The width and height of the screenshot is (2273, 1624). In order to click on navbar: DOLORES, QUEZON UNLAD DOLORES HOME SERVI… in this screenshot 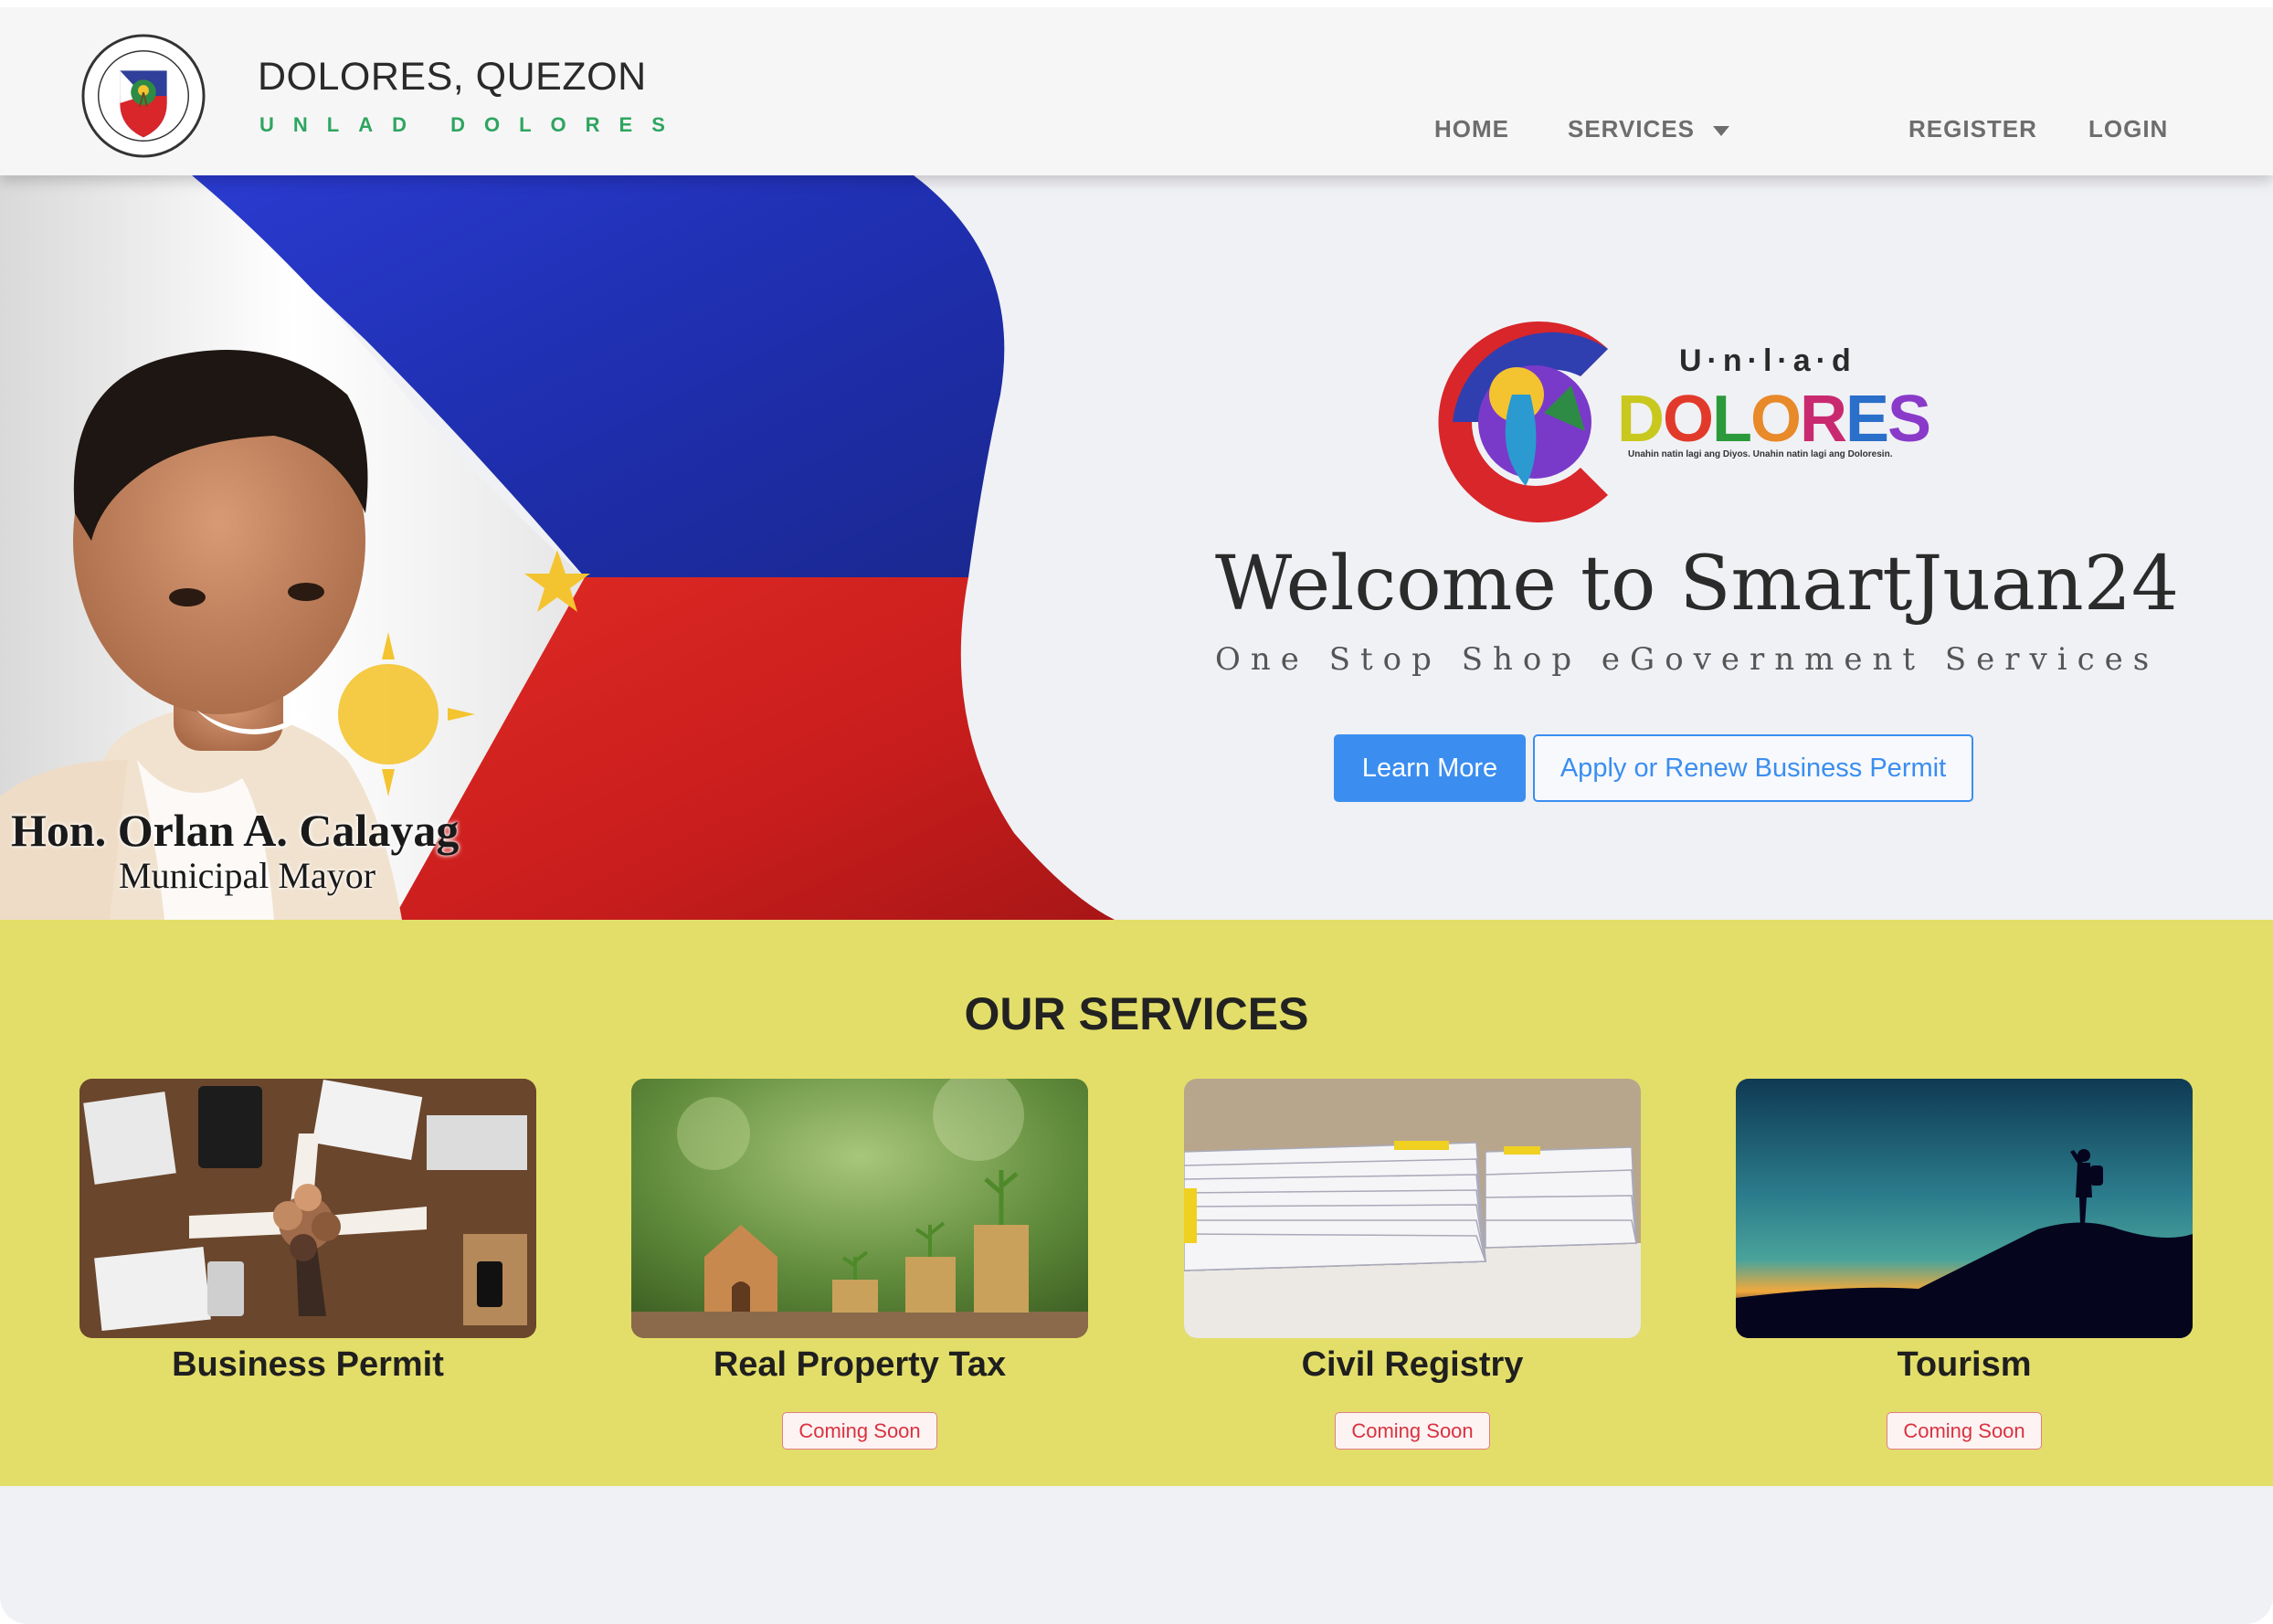, I will do `click(1136, 91)`.